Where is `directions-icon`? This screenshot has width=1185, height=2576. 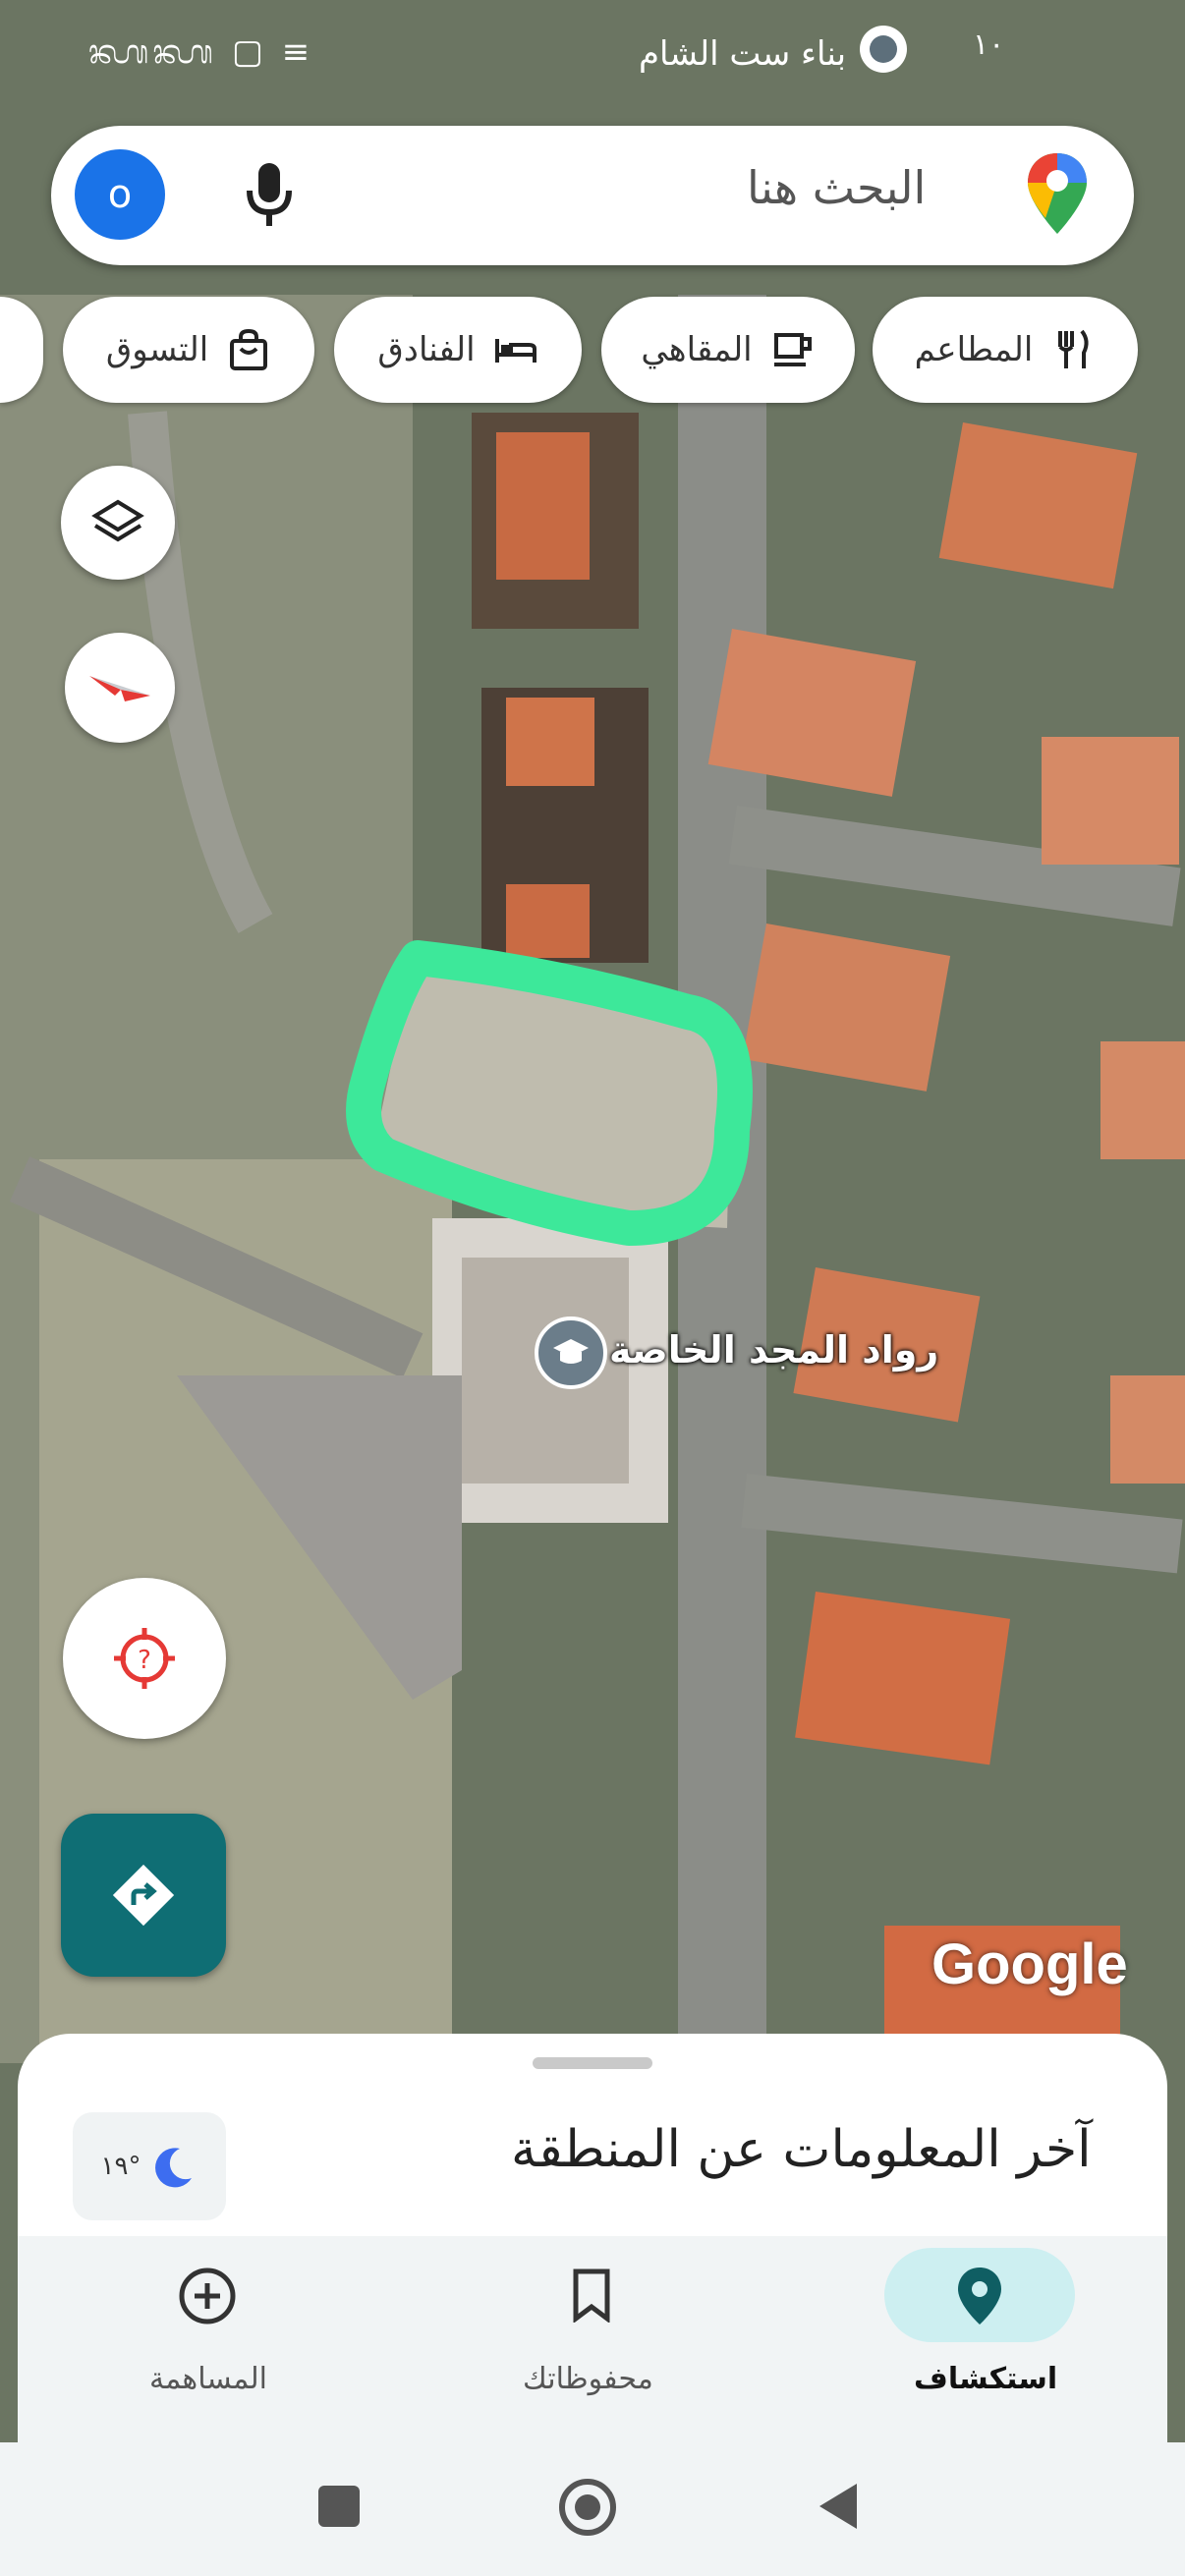
directions-icon is located at coordinates (144, 1895).